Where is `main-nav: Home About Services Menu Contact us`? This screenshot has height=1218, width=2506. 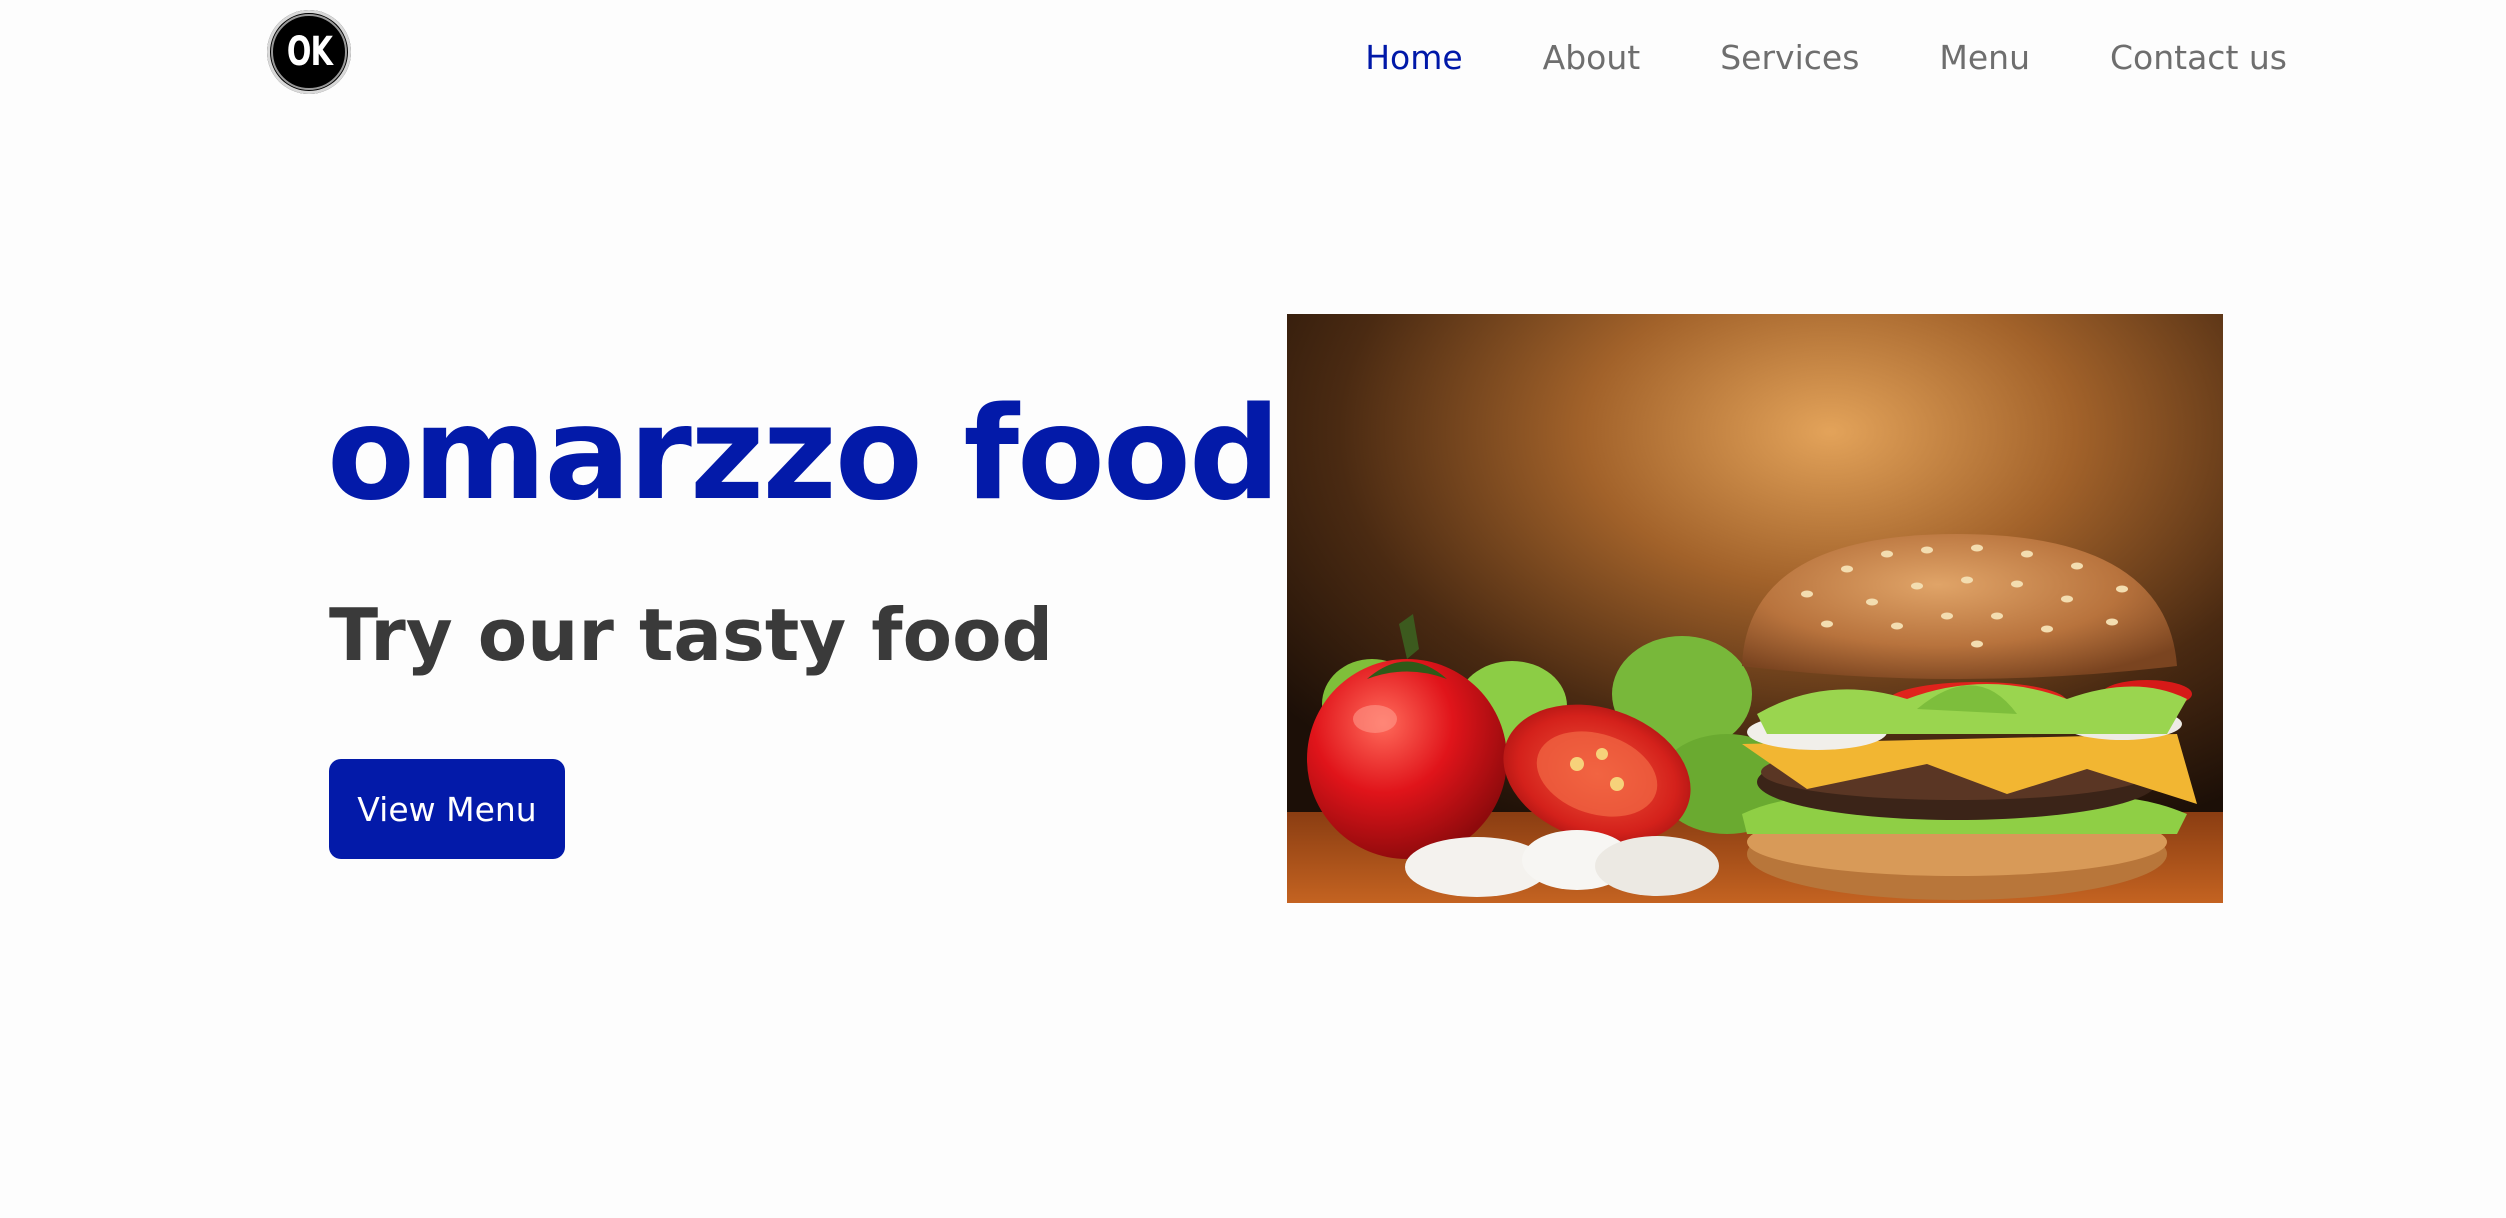 main-nav: Home About Services Menu Contact us is located at coordinates (1826, 57).